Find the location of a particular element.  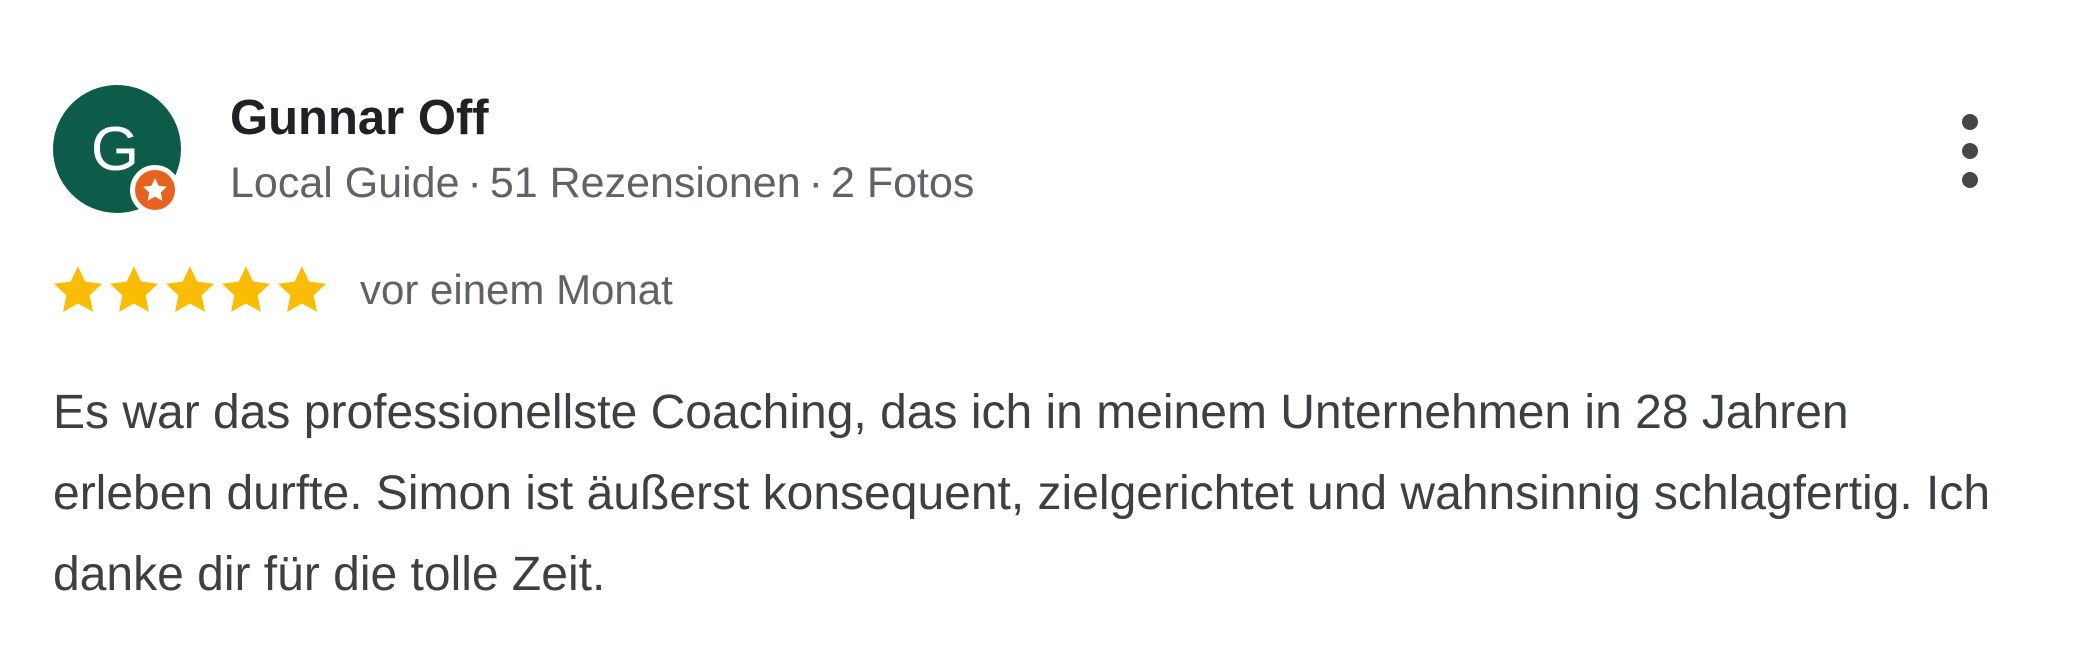

review-date: vor einem Monat is located at coordinates (516, 289).